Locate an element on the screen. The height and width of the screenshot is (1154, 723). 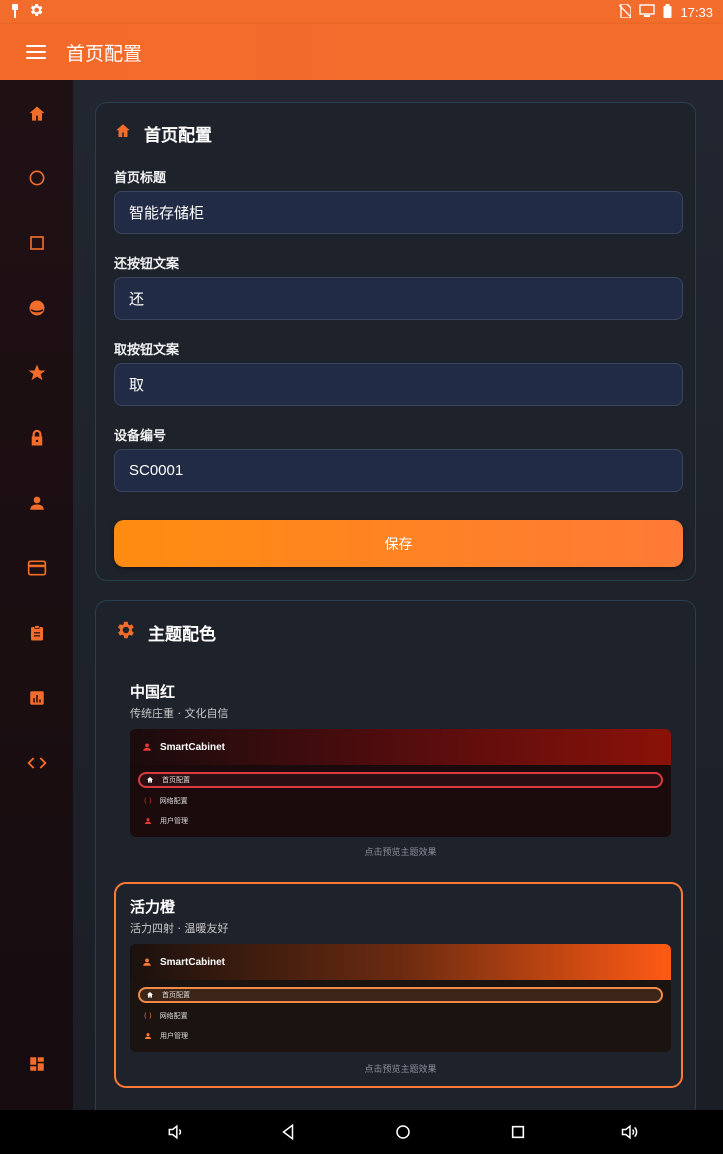
usb-icon is located at coordinates (15, 12).